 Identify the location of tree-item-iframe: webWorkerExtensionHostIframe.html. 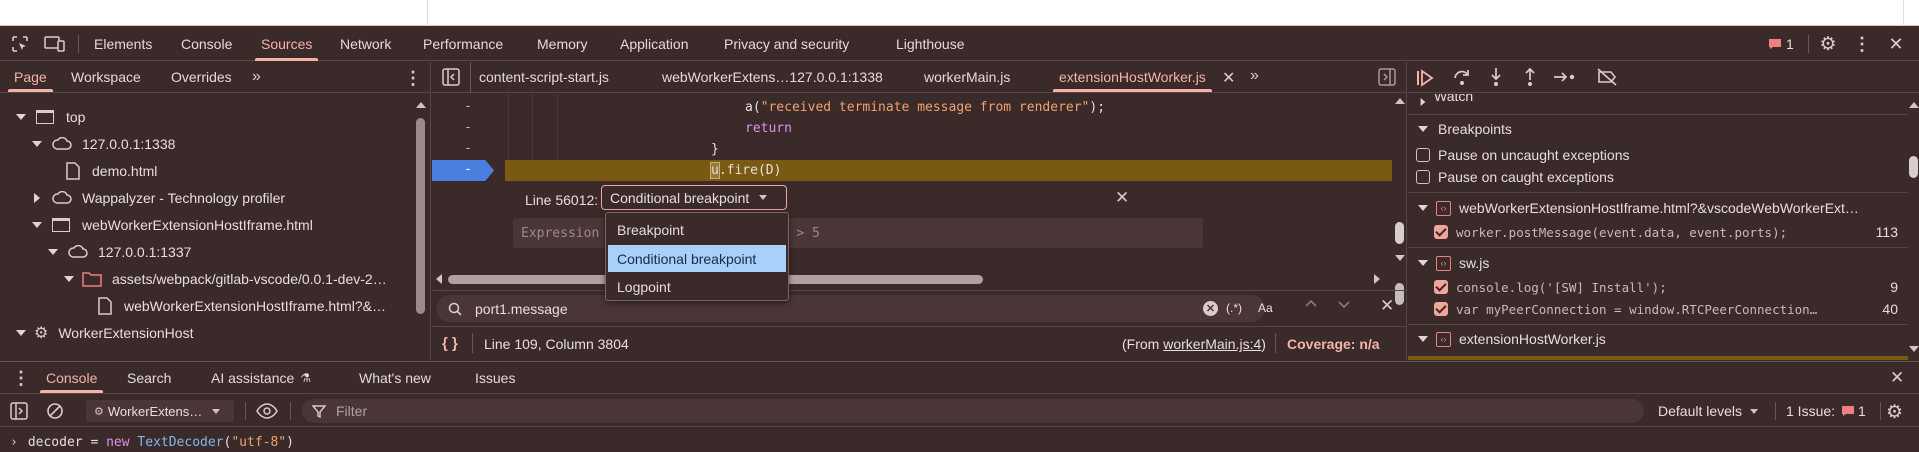
(172, 224).